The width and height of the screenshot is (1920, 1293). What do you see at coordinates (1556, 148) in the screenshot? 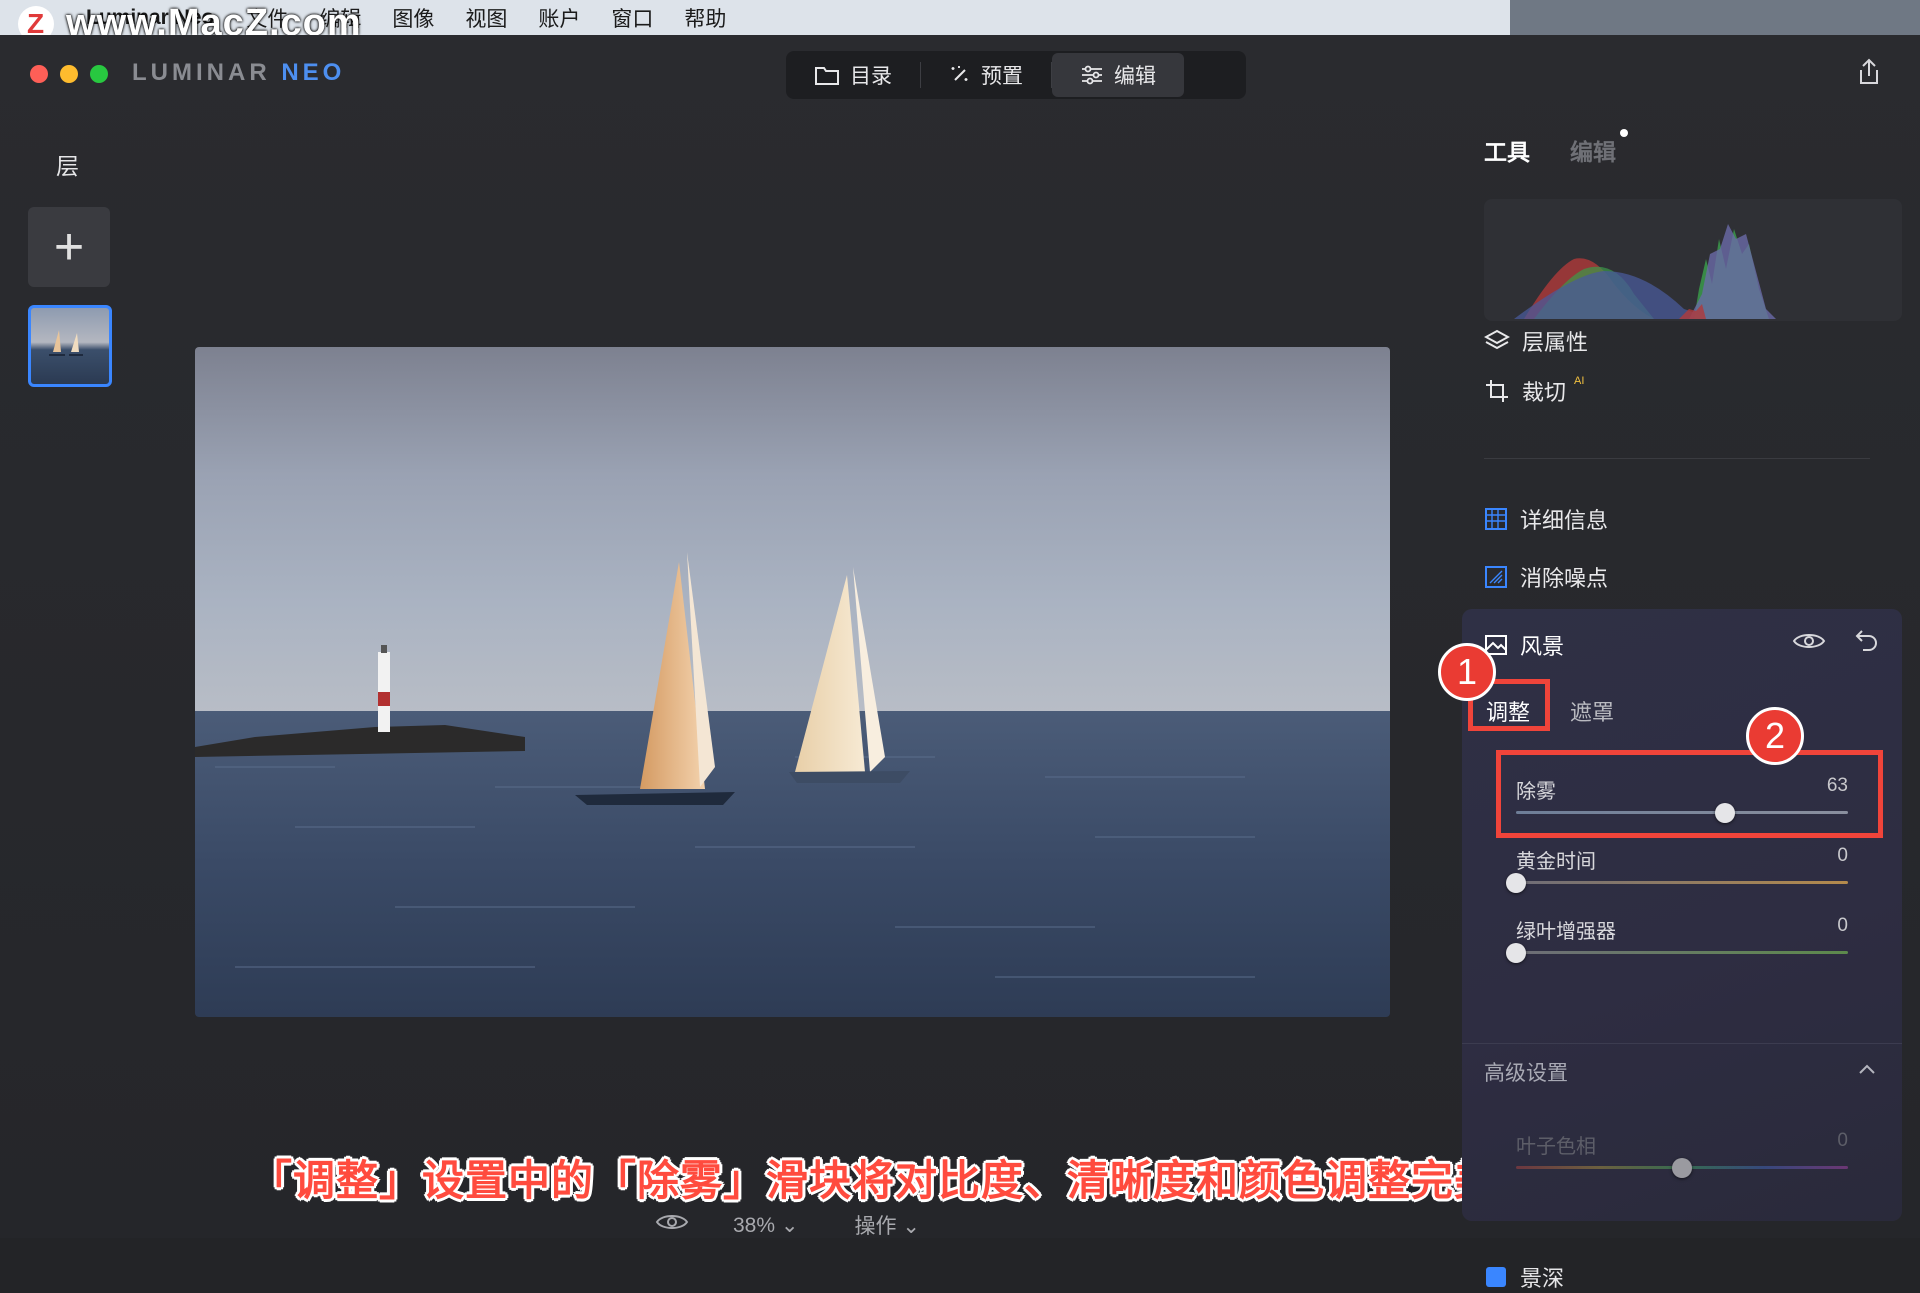
I see `right-panel-tabs: 工具 编辑` at bounding box center [1556, 148].